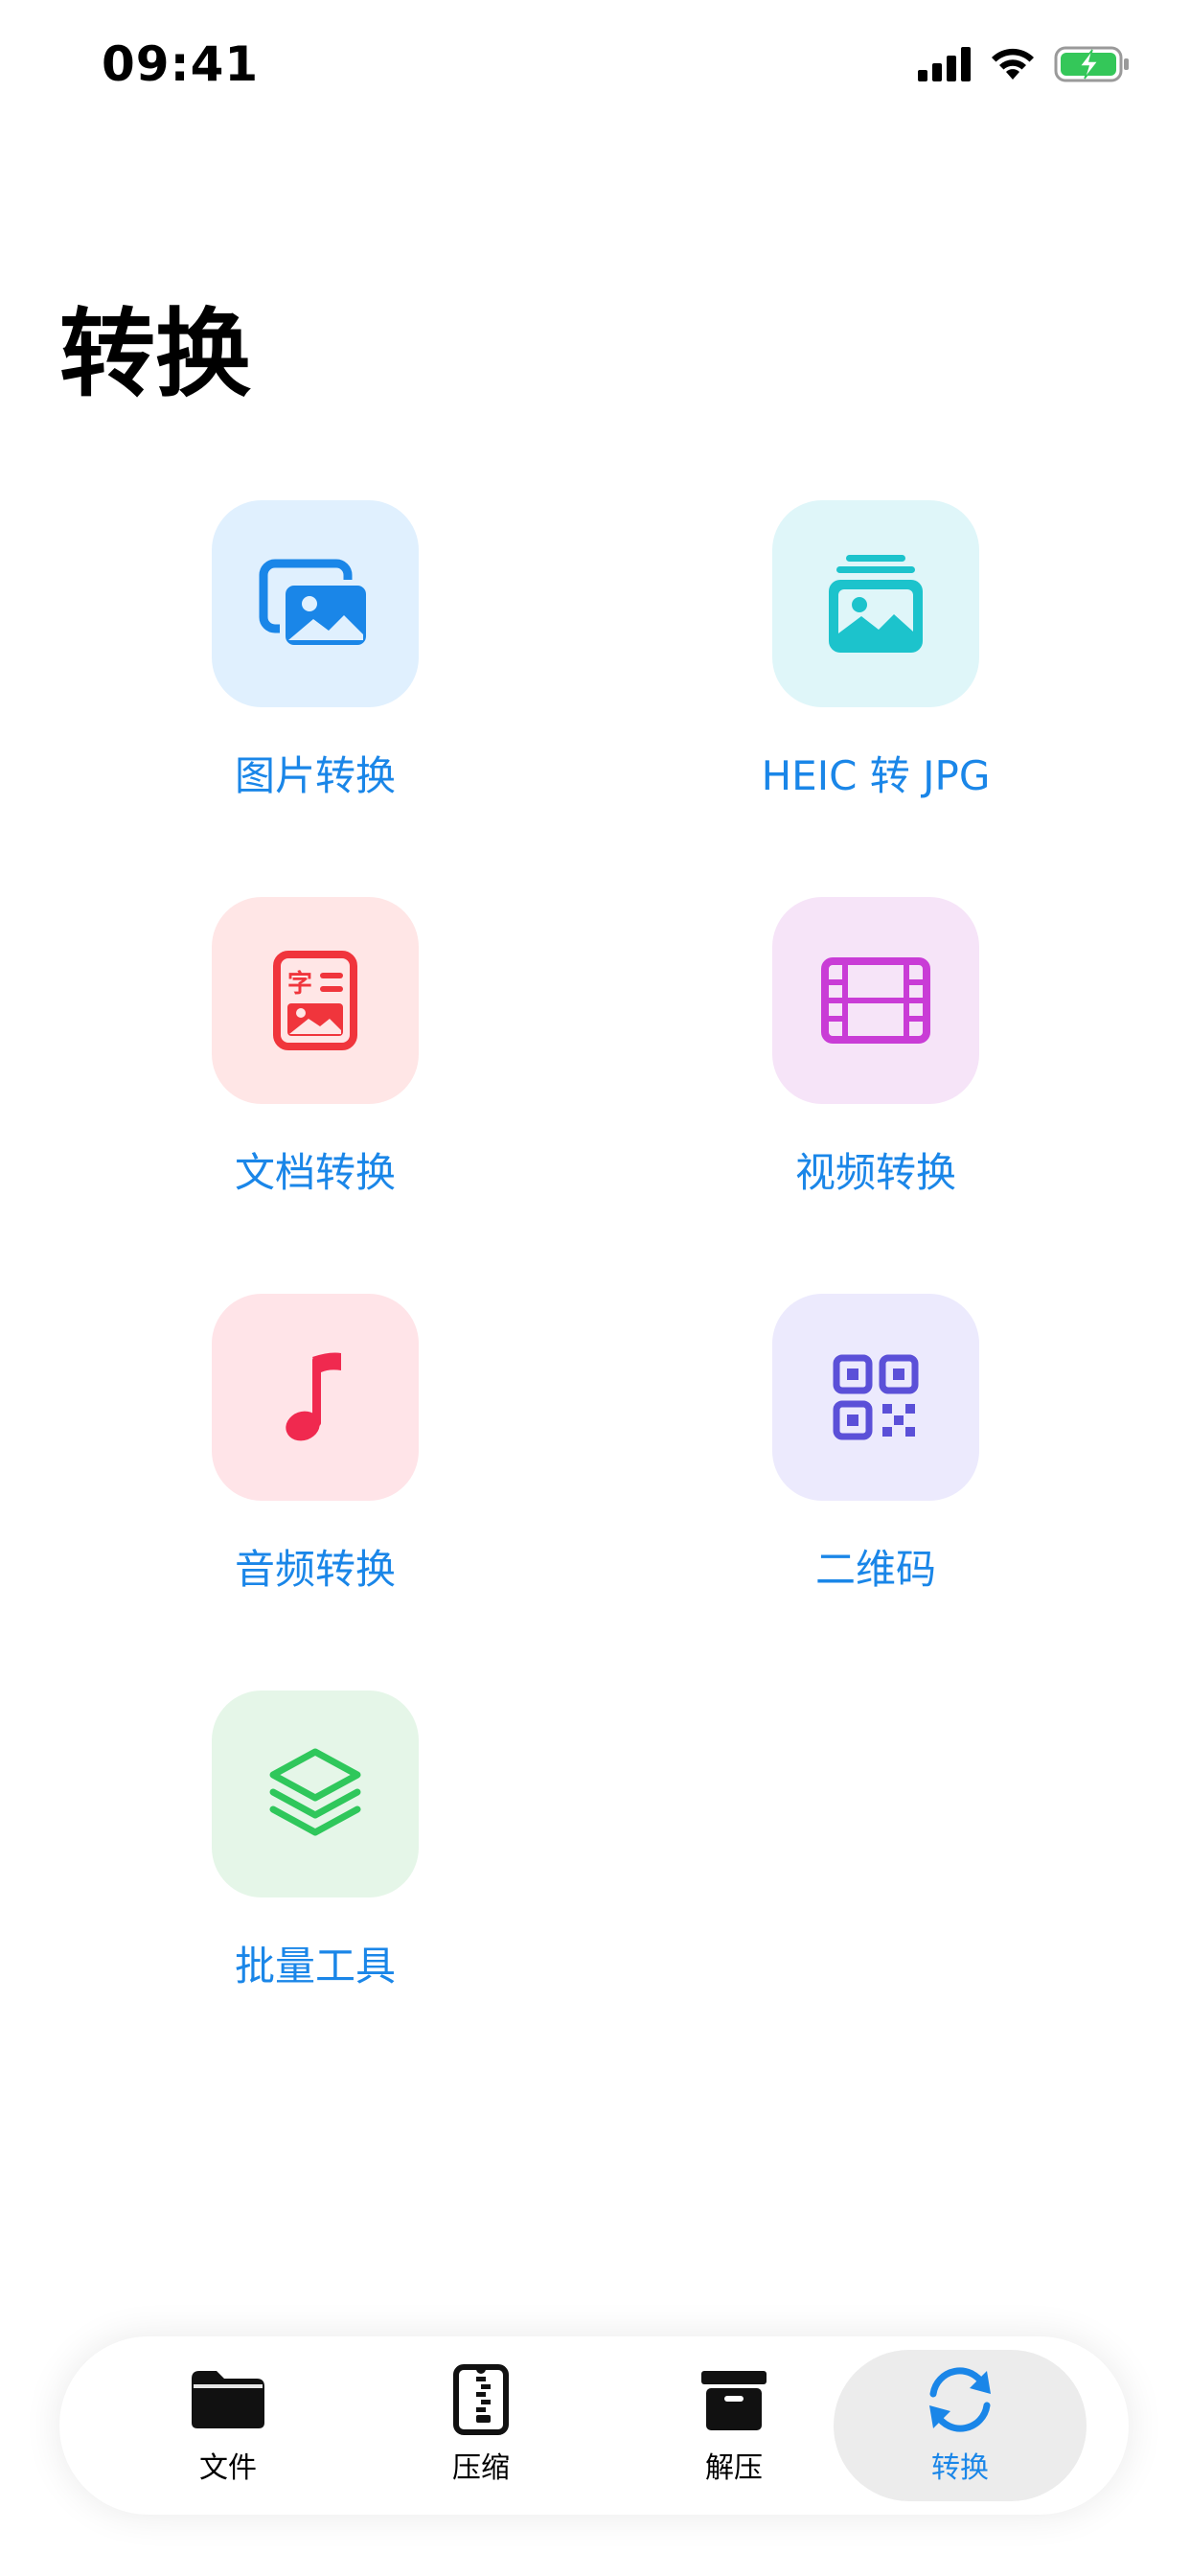 The width and height of the screenshot is (1190, 2576). I want to click on tool-audio-convert: 音频转换, so click(316, 1445).